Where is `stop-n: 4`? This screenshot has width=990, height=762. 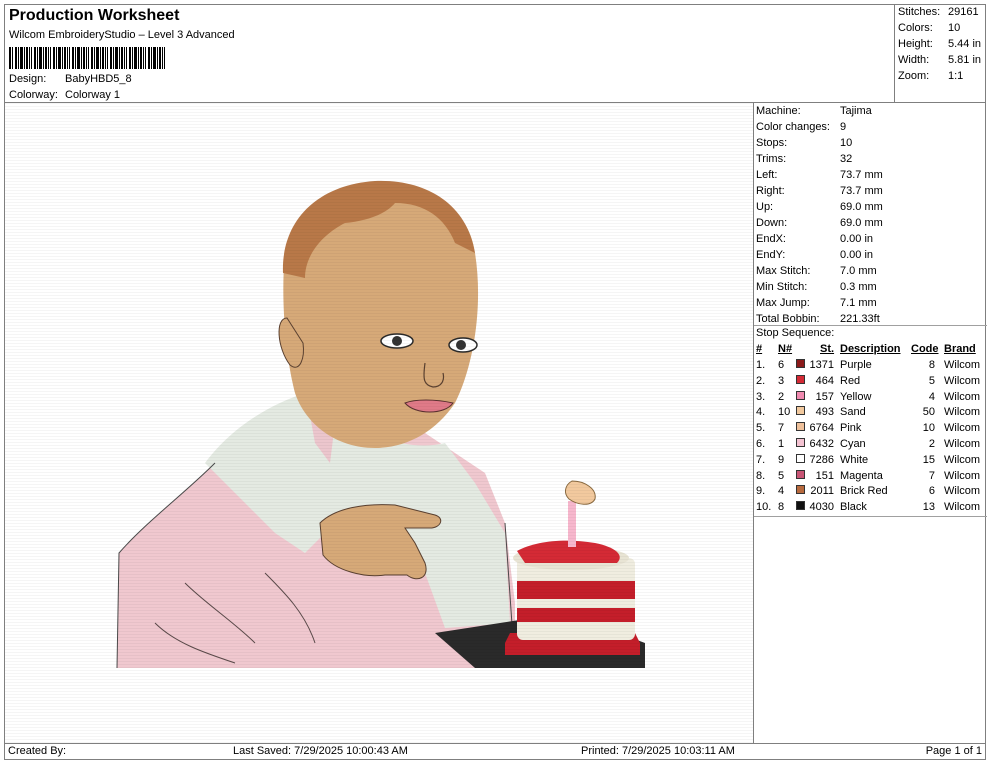
stop-n: 4 is located at coordinates (781, 491).